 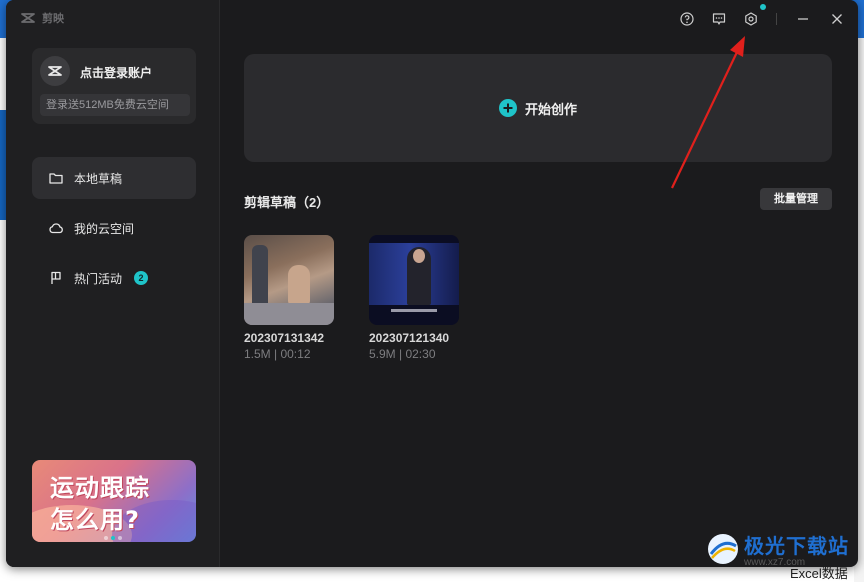 I want to click on feedback-button, so click(x=719, y=19).